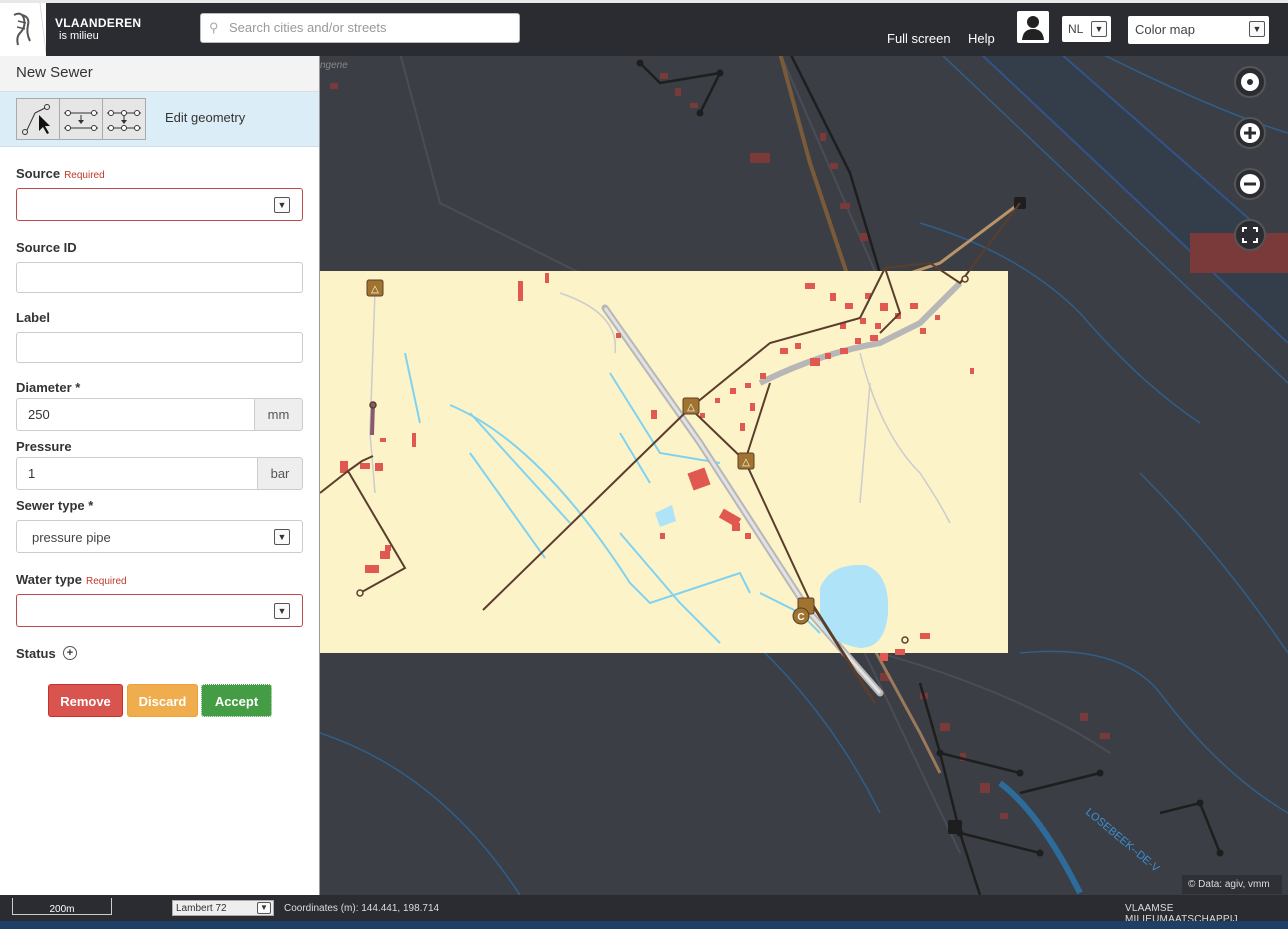  I want to click on panel-title: New Sewer, so click(159, 72).